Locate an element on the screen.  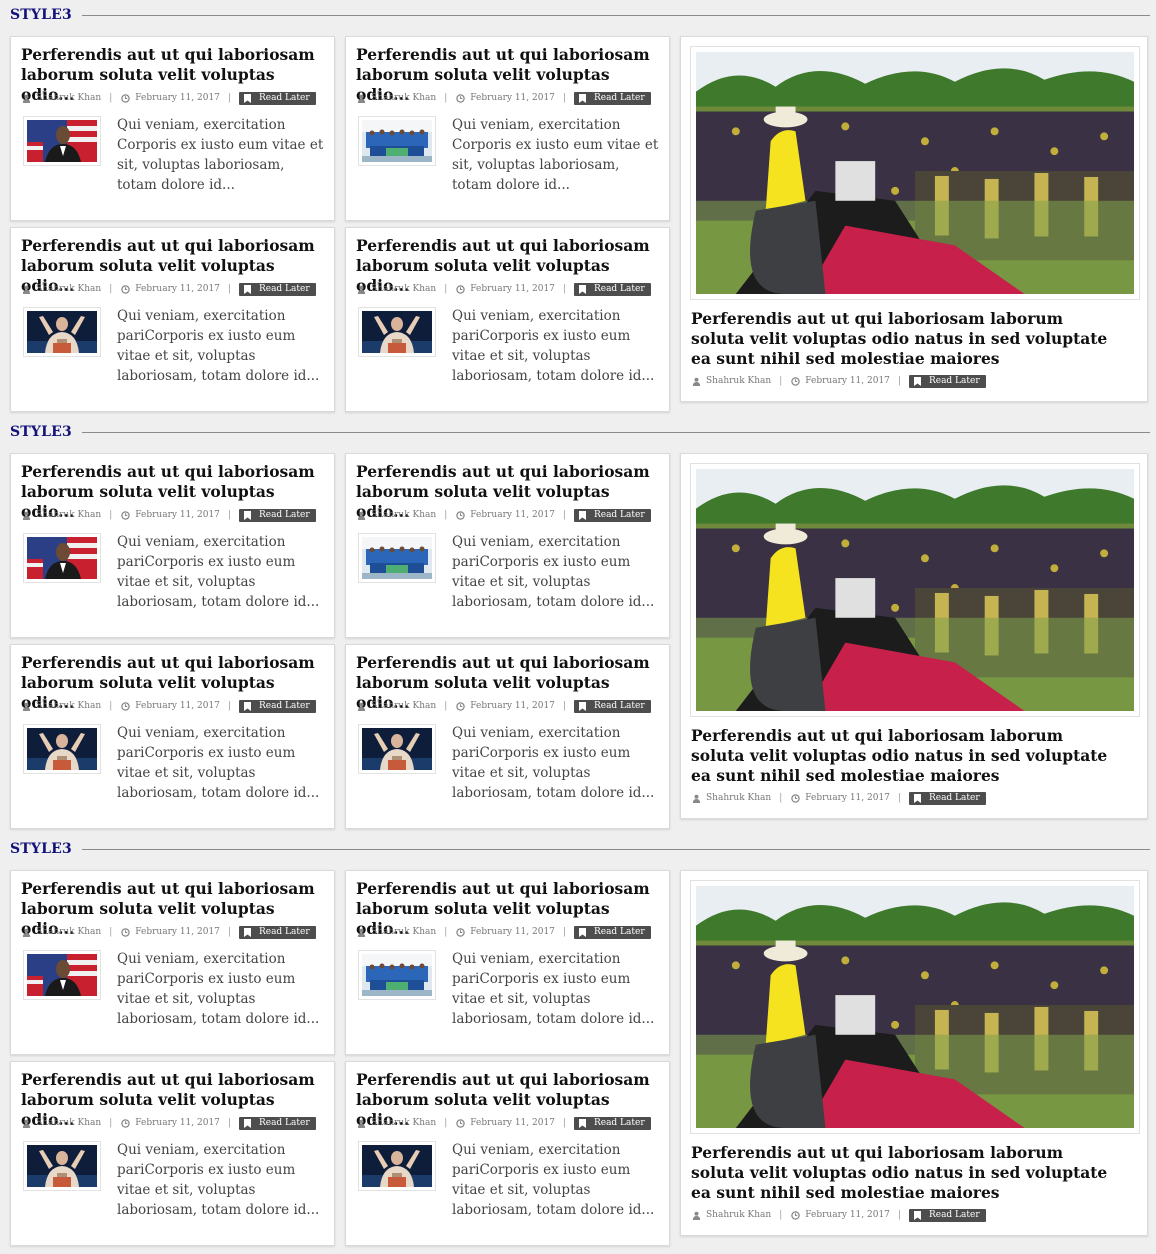
rally-photo is located at coordinates (915, 590).